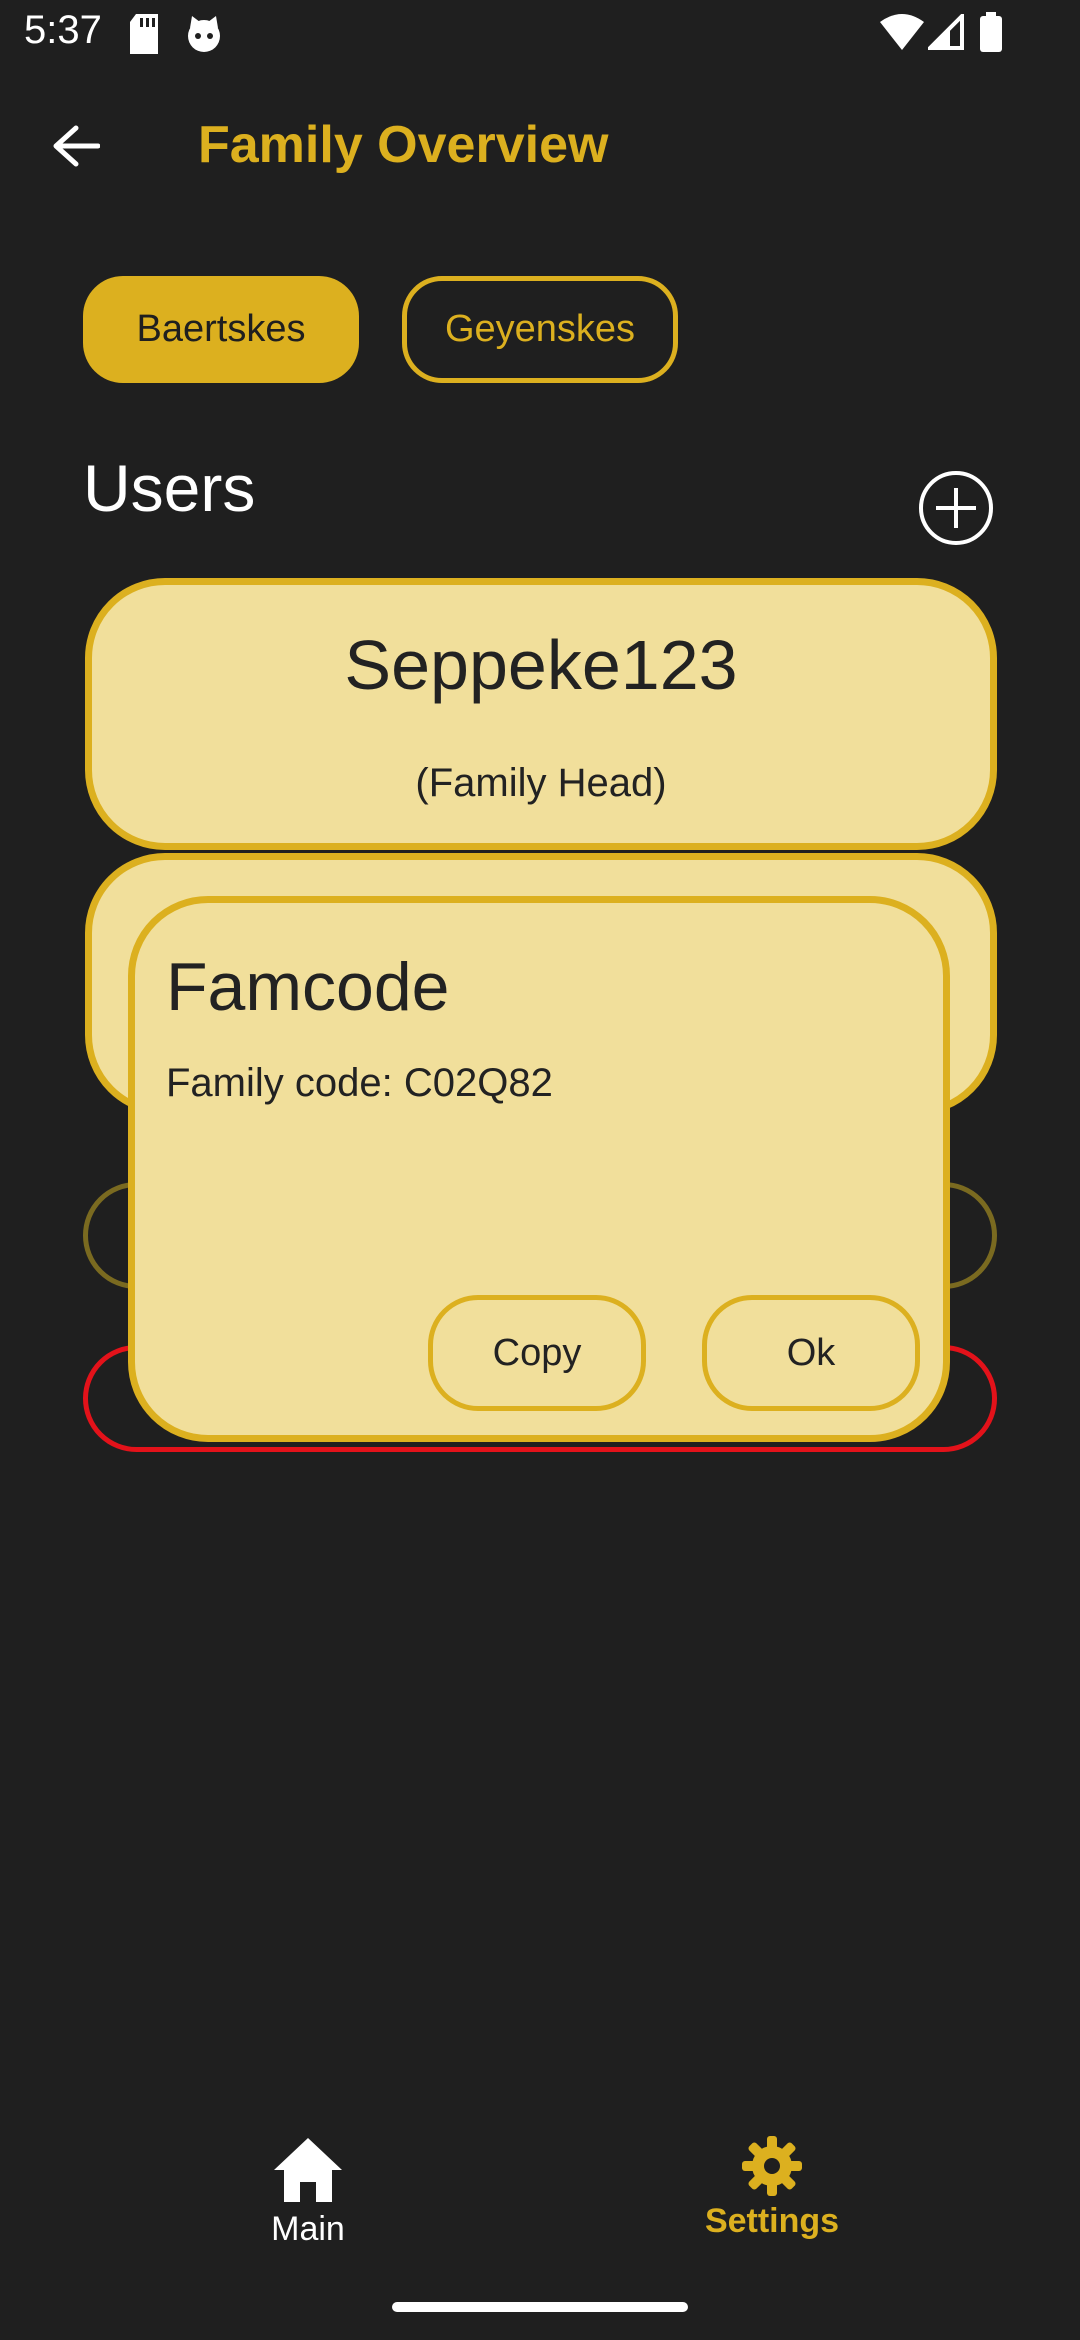 The height and width of the screenshot is (2340, 1080). Describe the element at coordinates (541, 665) in the screenshot. I see `user-name: Seppeke123` at that location.